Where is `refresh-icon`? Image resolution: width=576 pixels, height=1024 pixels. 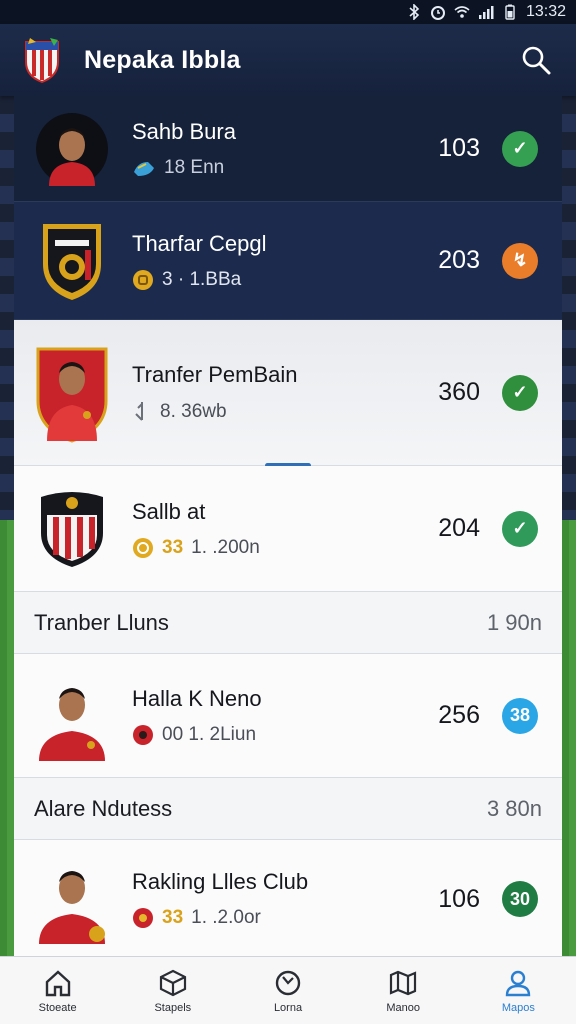 refresh-icon is located at coordinates (288, 982).